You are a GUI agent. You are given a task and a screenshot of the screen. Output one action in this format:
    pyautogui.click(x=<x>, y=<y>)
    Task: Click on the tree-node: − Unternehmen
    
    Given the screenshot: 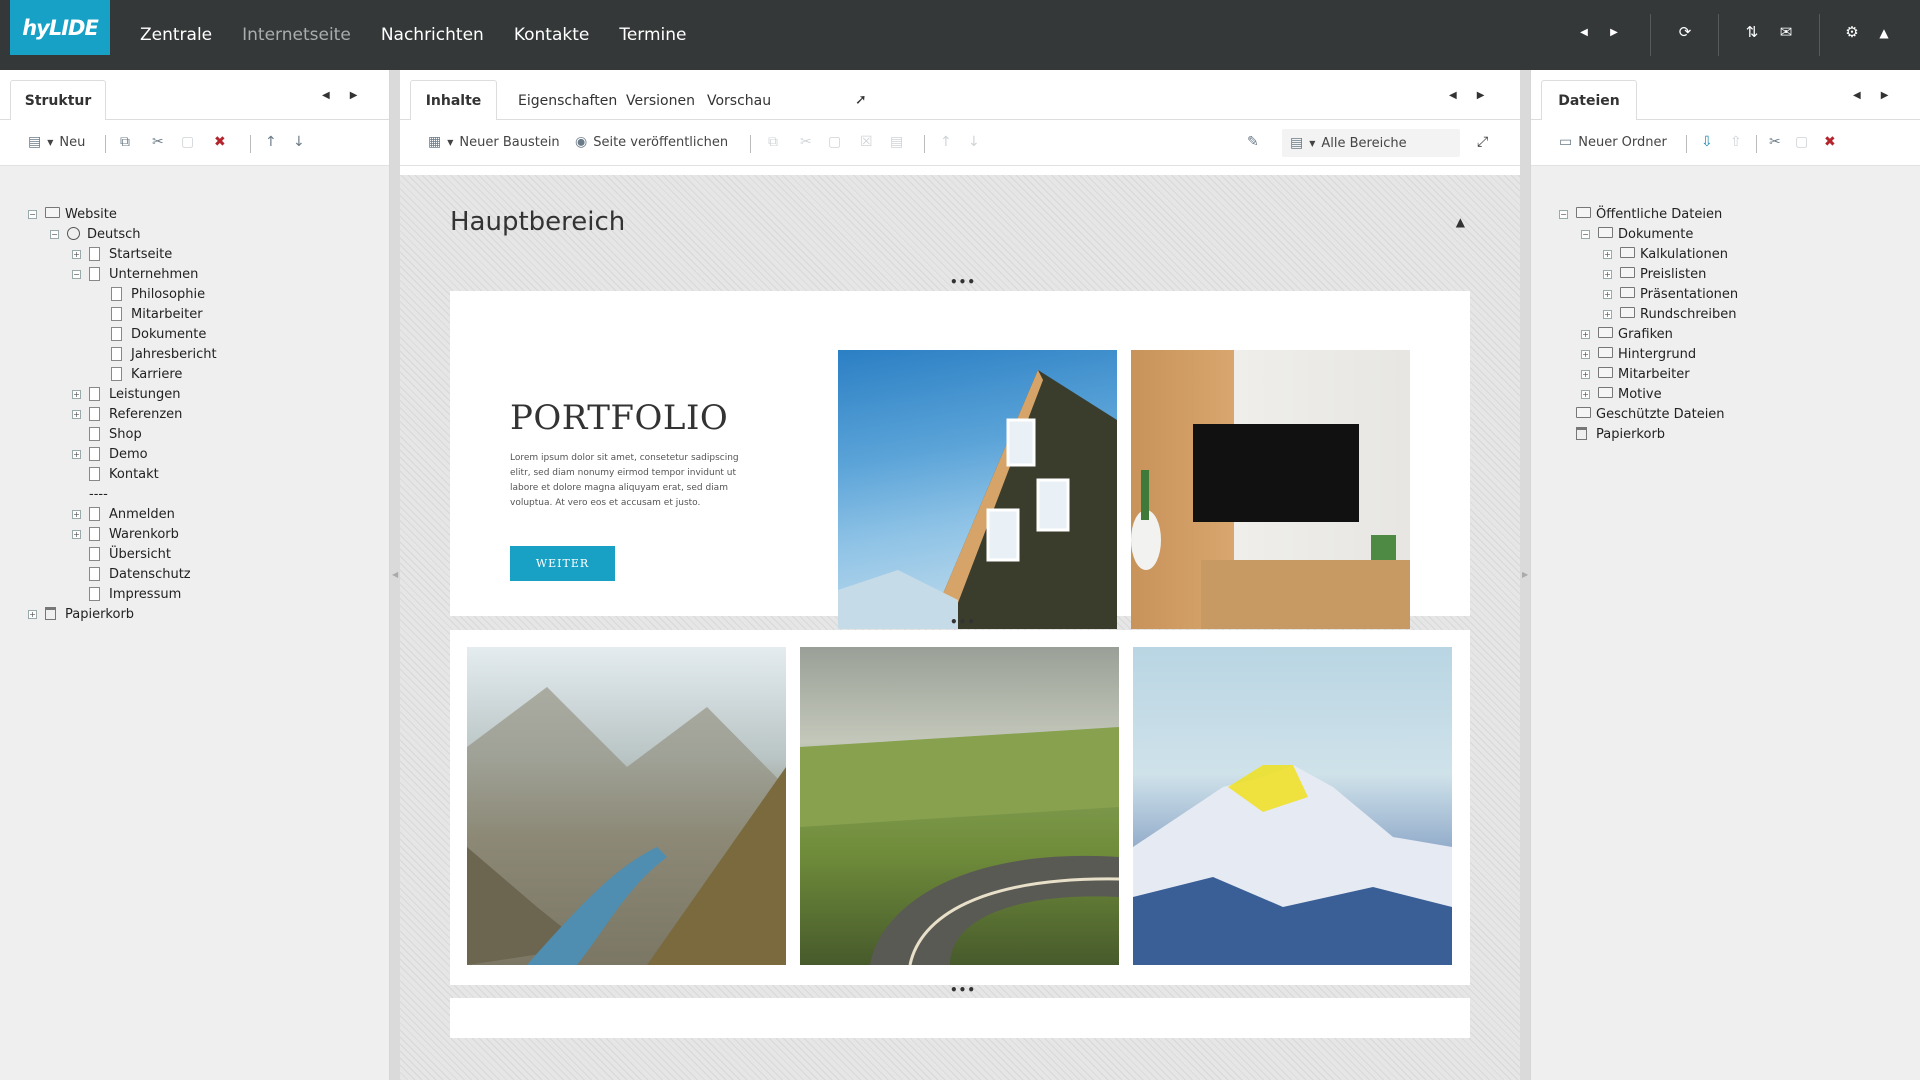 What is the action you would take?
    pyautogui.click(x=135, y=274)
    